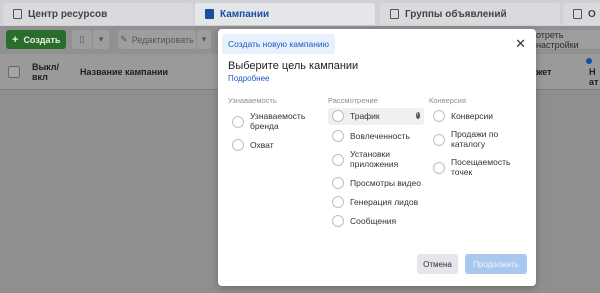 This screenshot has width=600, height=293. What do you see at coordinates (162, 39) in the screenshot?
I see `edit-label: Редактировать` at bounding box center [162, 39].